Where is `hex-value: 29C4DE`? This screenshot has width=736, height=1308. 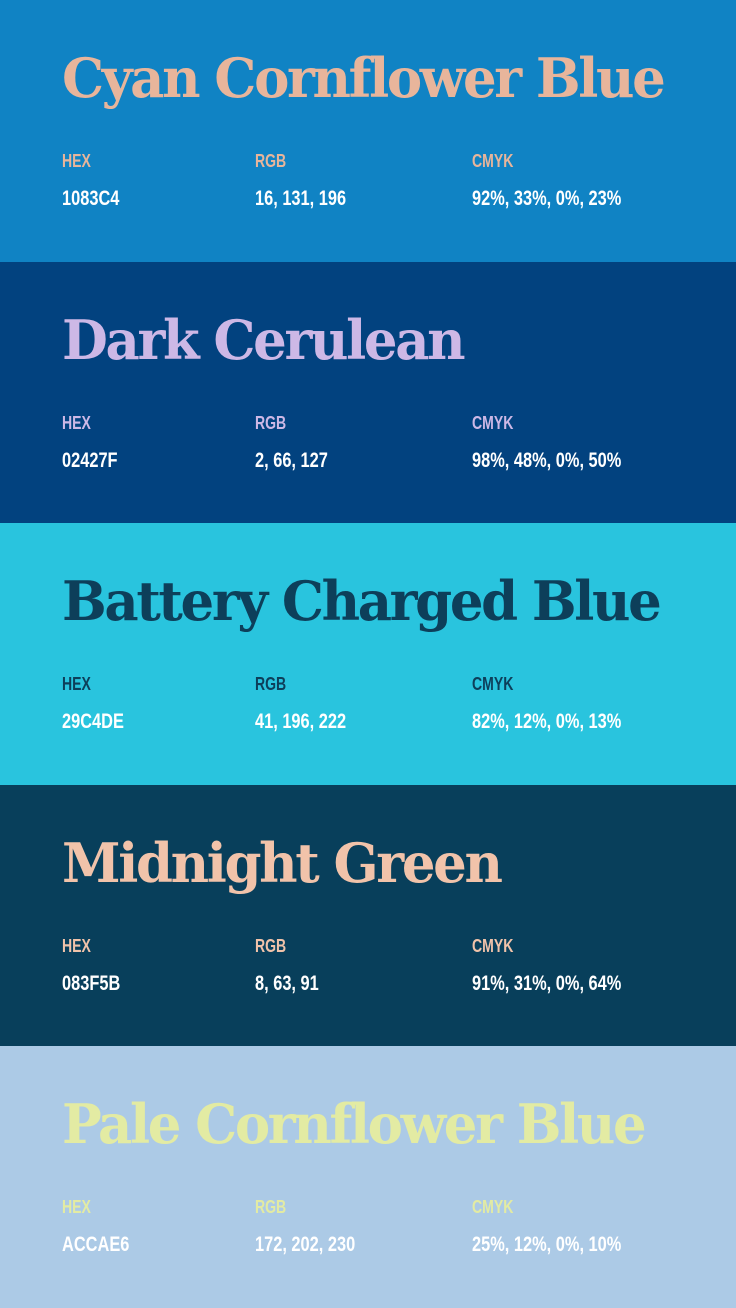
hex-value: 29C4DE is located at coordinates (93, 722).